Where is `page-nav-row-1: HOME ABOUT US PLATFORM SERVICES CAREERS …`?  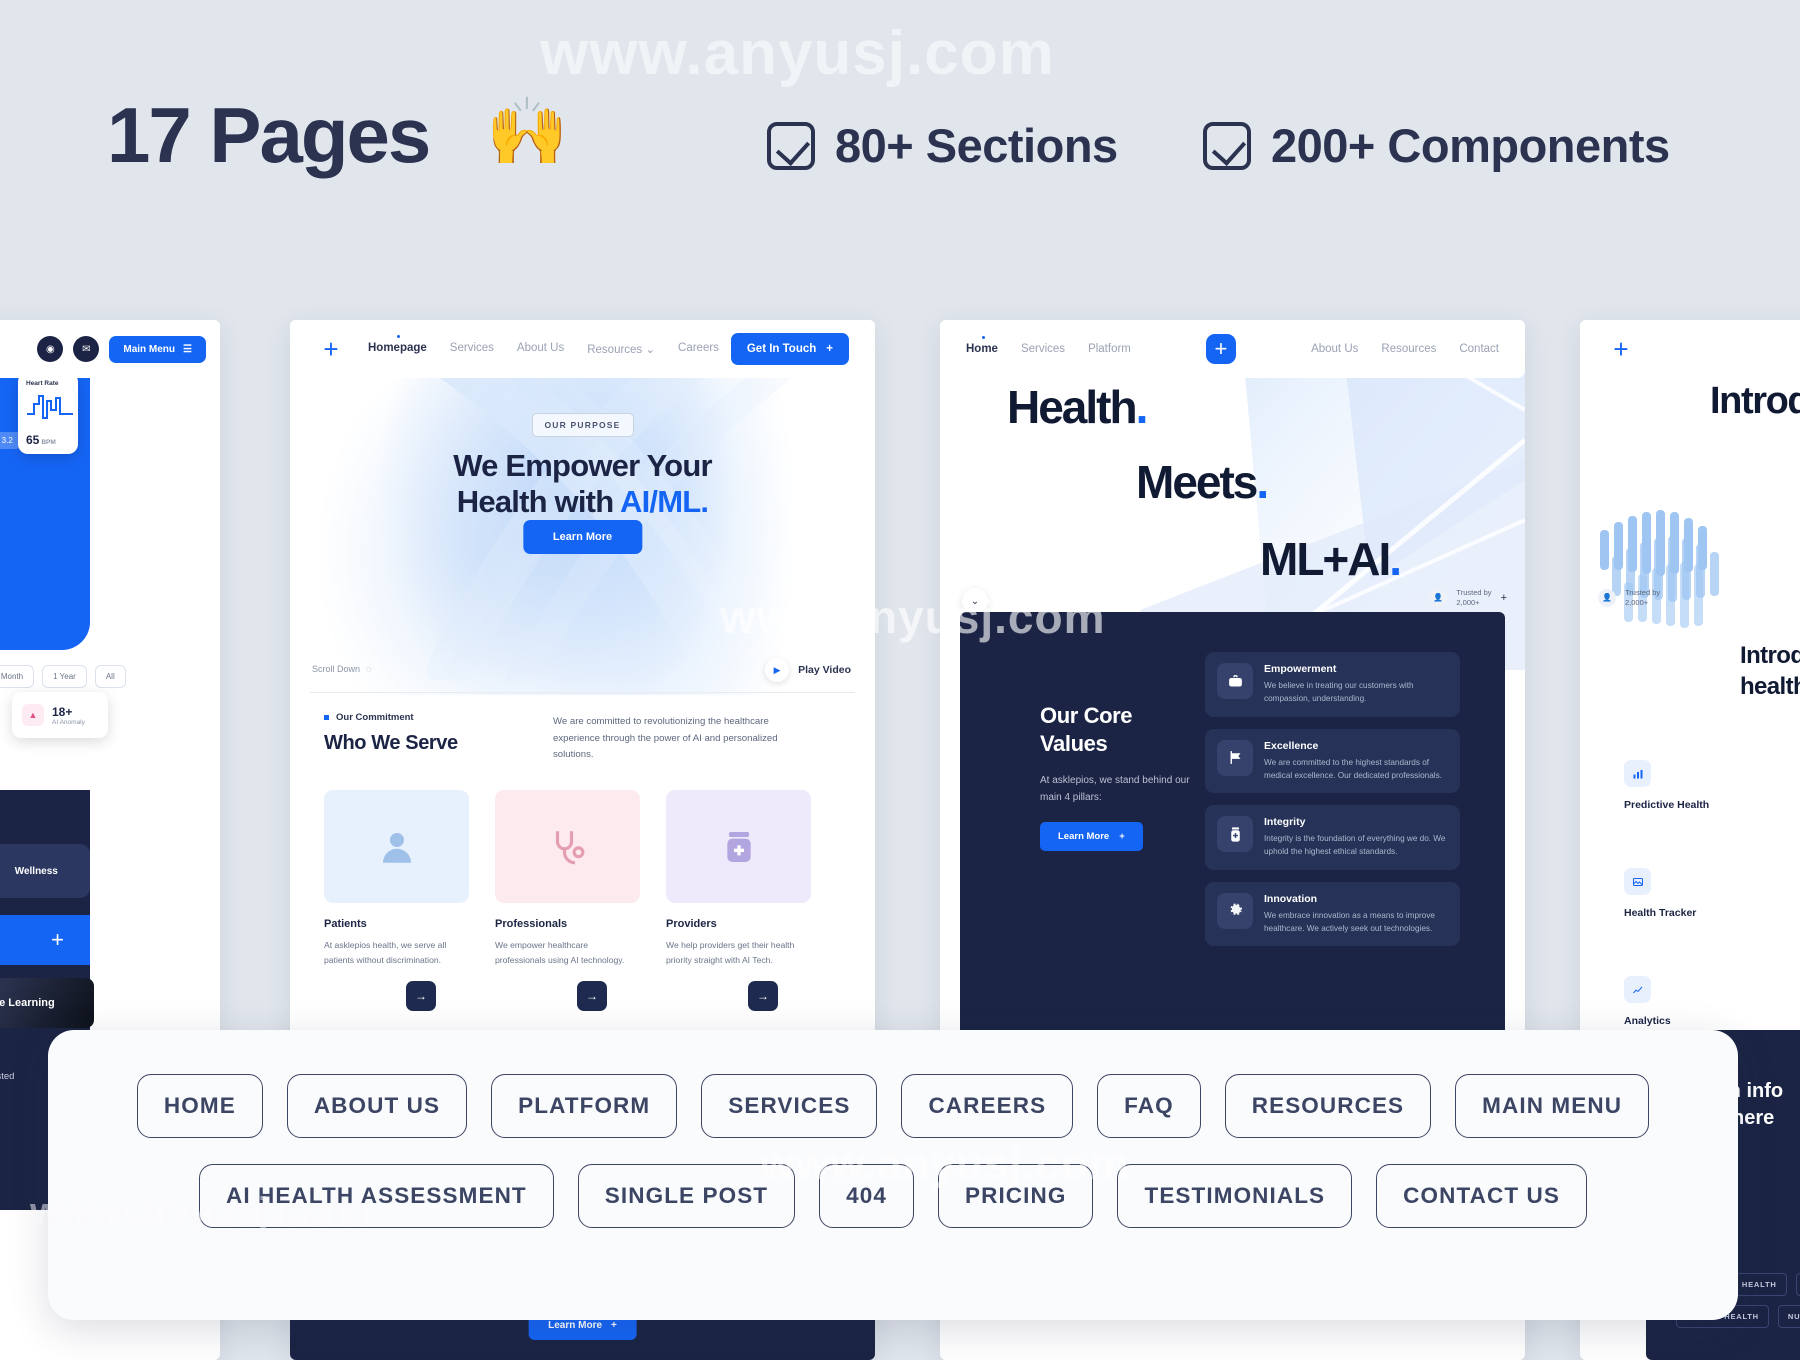
page-nav-row-1: HOME ABOUT US PLATFORM SERVICES CAREERS … is located at coordinates (893, 1106).